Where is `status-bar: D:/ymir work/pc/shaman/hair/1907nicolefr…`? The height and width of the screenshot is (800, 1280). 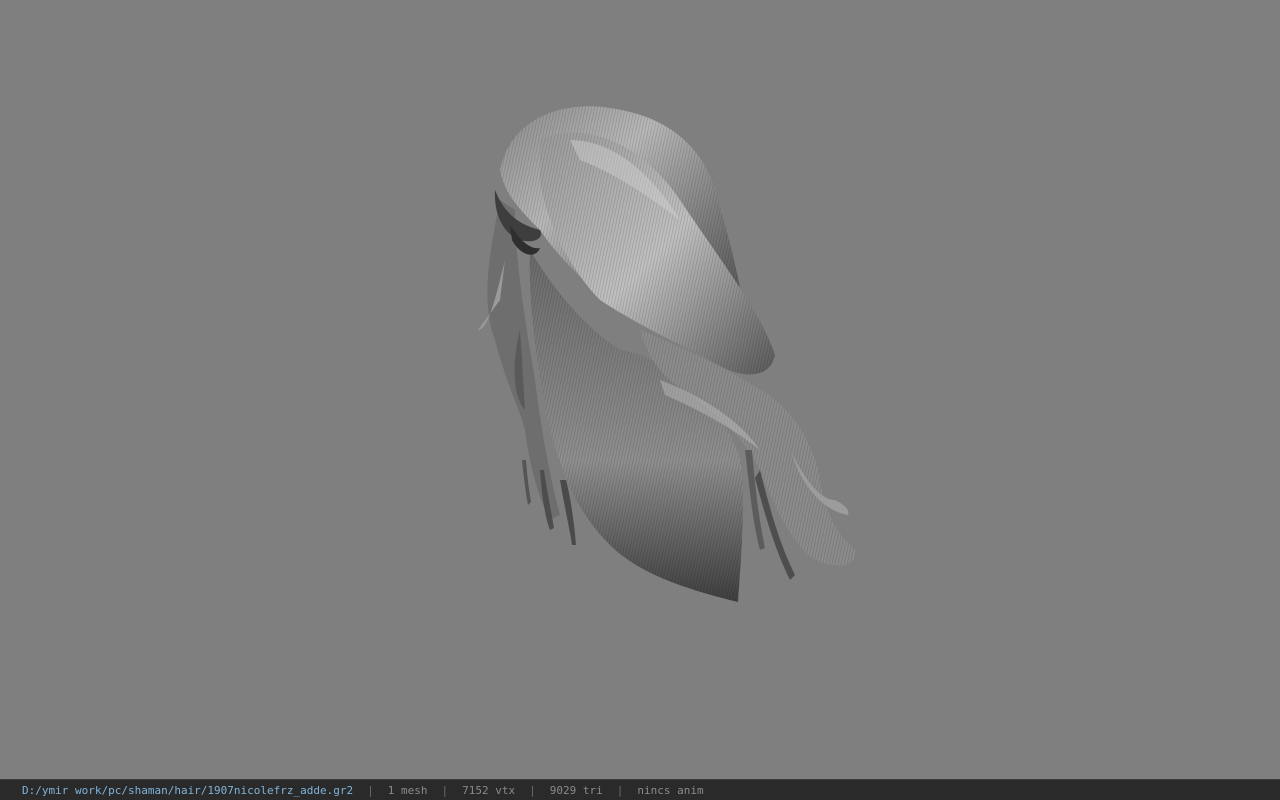
status-bar: D:/ymir work/pc/shaman/hair/1907nicolefr… is located at coordinates (640, 789).